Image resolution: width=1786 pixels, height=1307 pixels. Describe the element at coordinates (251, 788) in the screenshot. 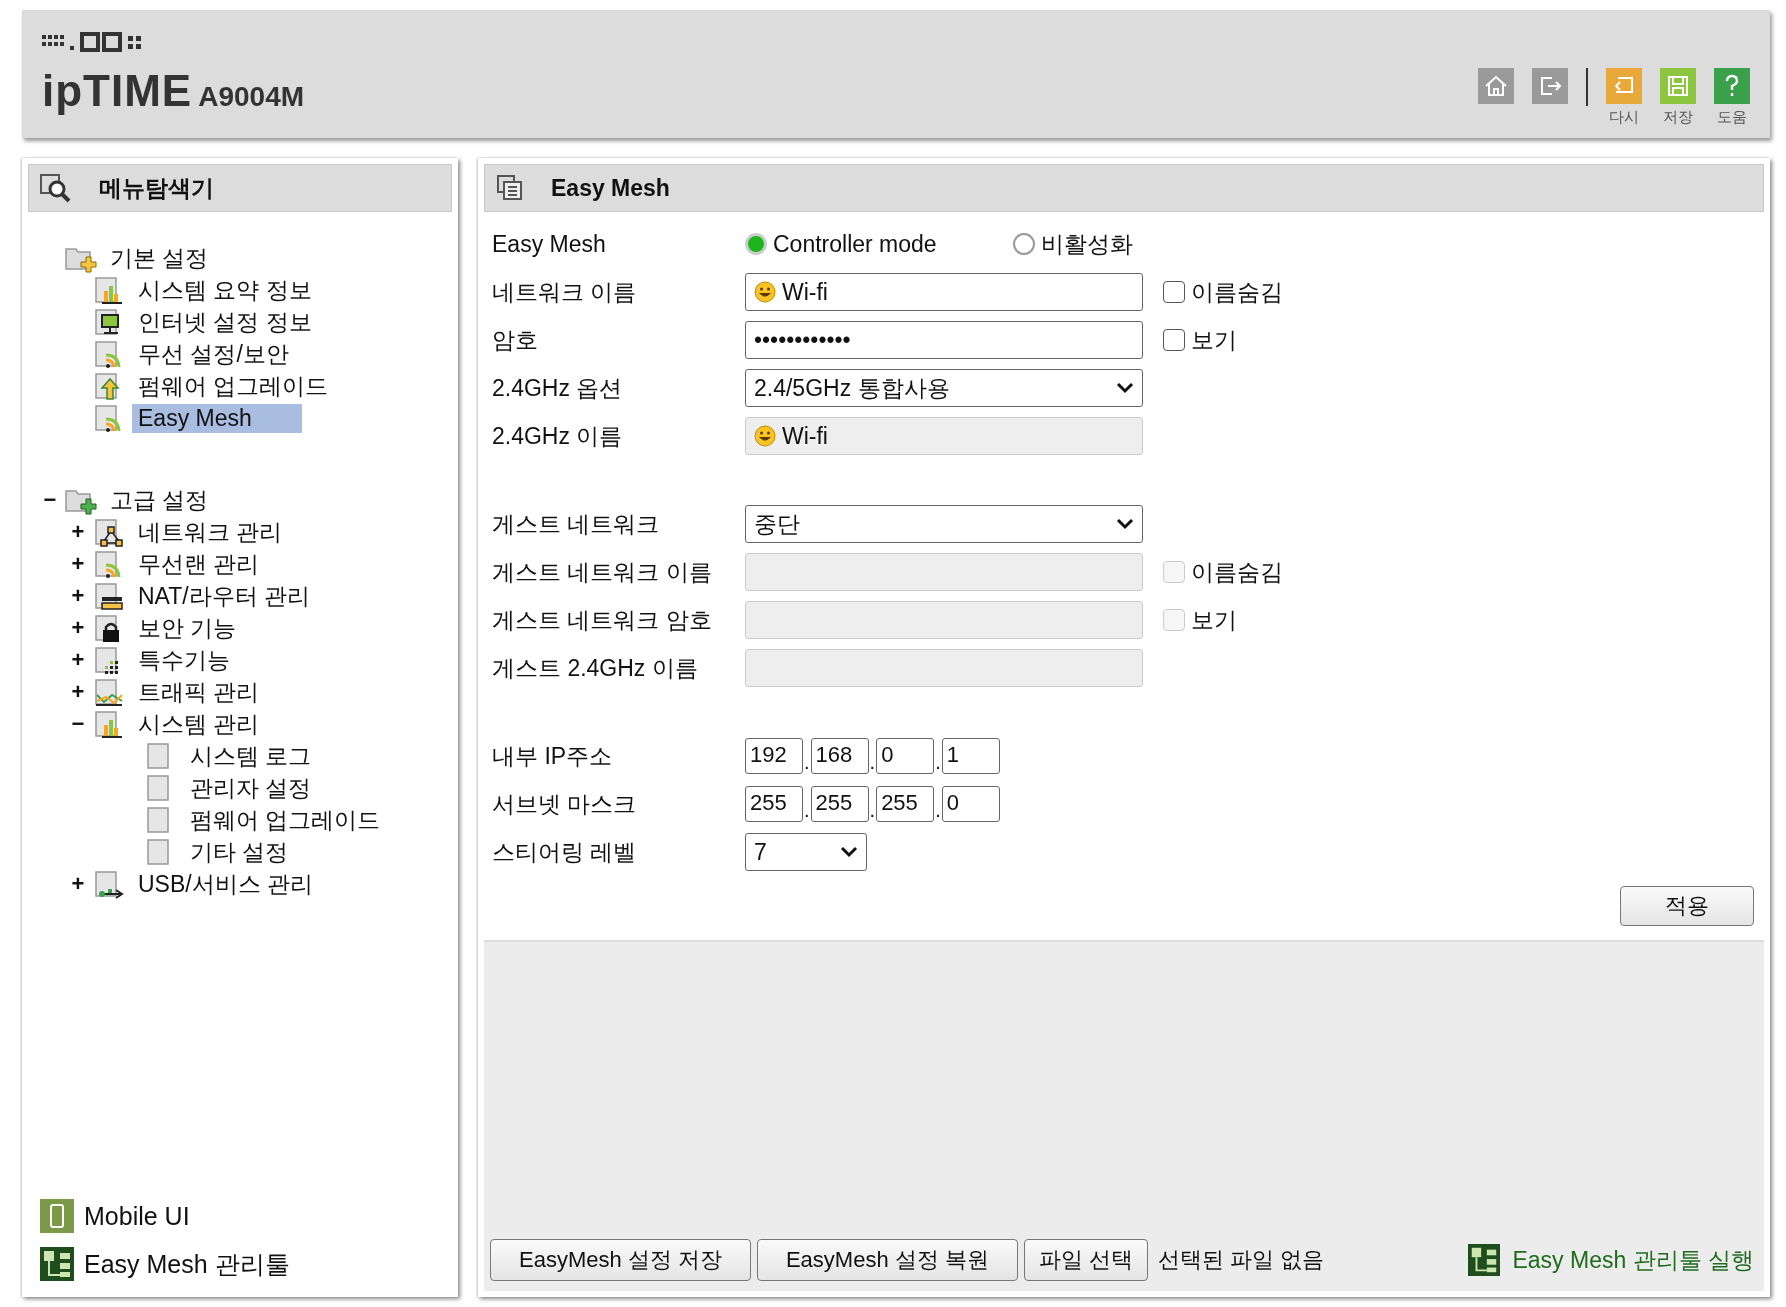

I see `menu-item: 관리자 설정` at that location.